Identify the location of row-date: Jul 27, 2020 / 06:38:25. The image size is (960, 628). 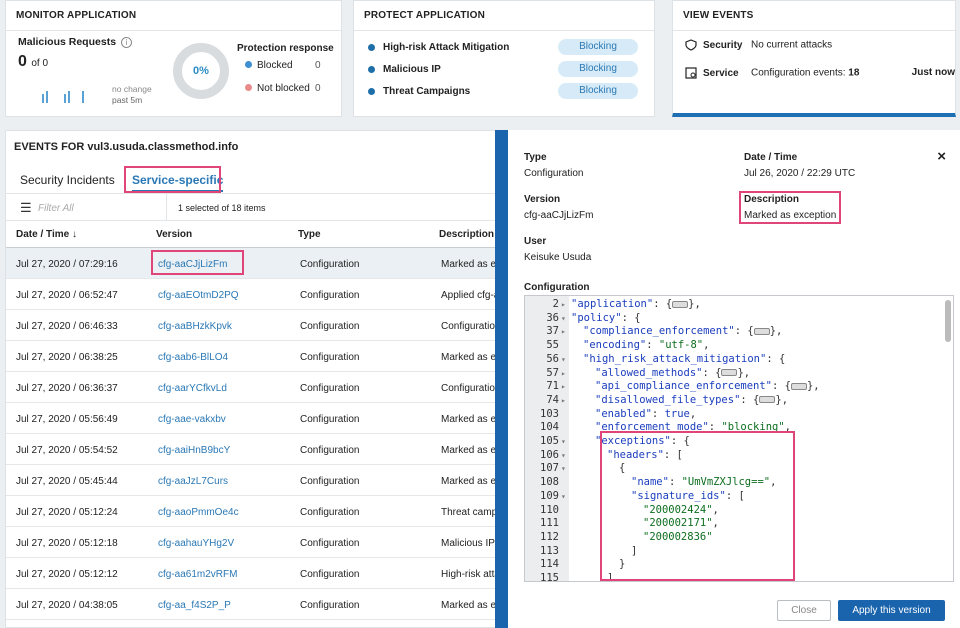
(67, 357).